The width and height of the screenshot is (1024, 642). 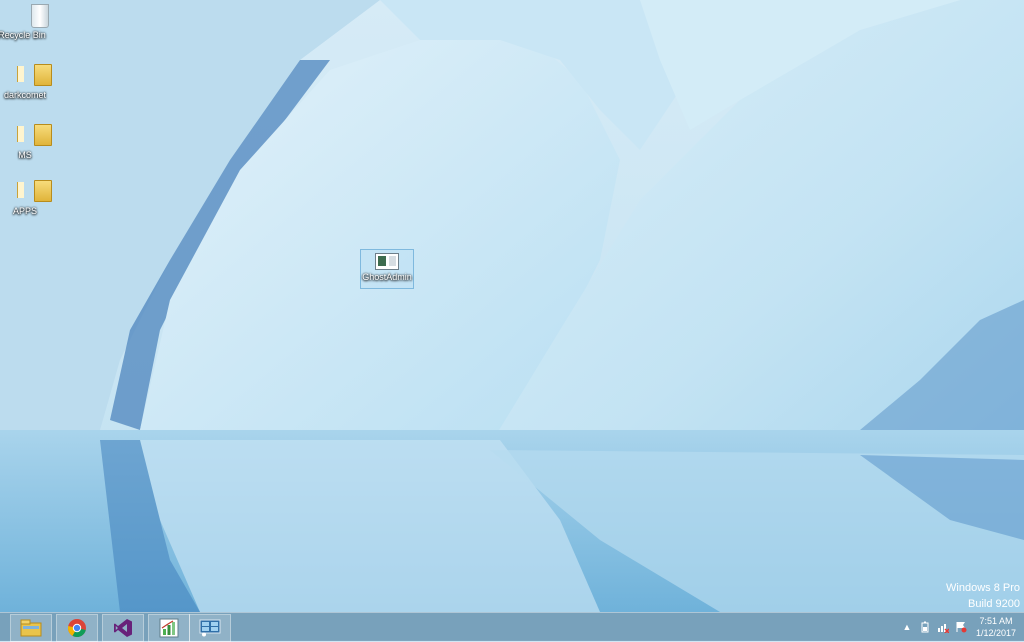 What do you see at coordinates (943, 627) in the screenshot?
I see `network-icon` at bounding box center [943, 627].